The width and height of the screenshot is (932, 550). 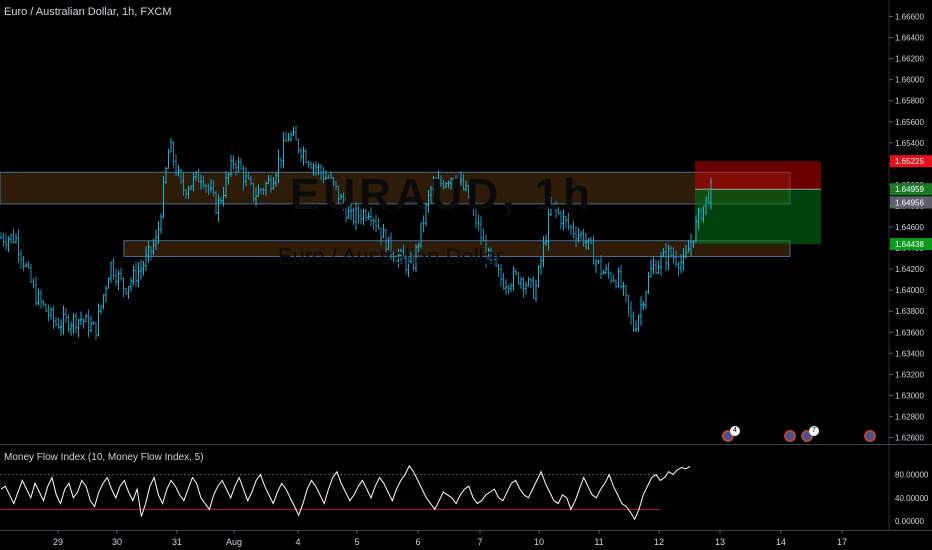 What do you see at coordinates (909, 17) in the screenshot?
I see `price-tick-label: 1.66600` at bounding box center [909, 17].